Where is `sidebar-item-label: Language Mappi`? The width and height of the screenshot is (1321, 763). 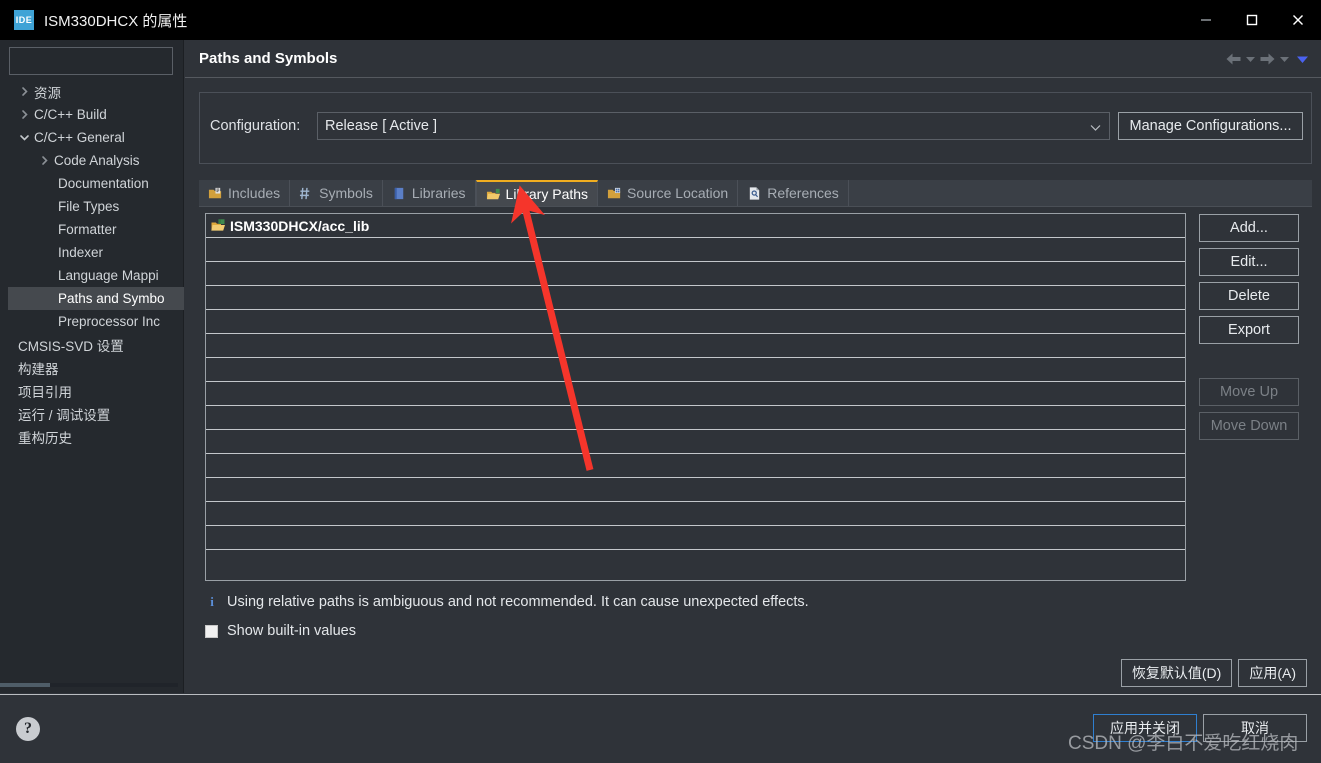
sidebar-item-label: Language Mappi is located at coordinates (108, 275).